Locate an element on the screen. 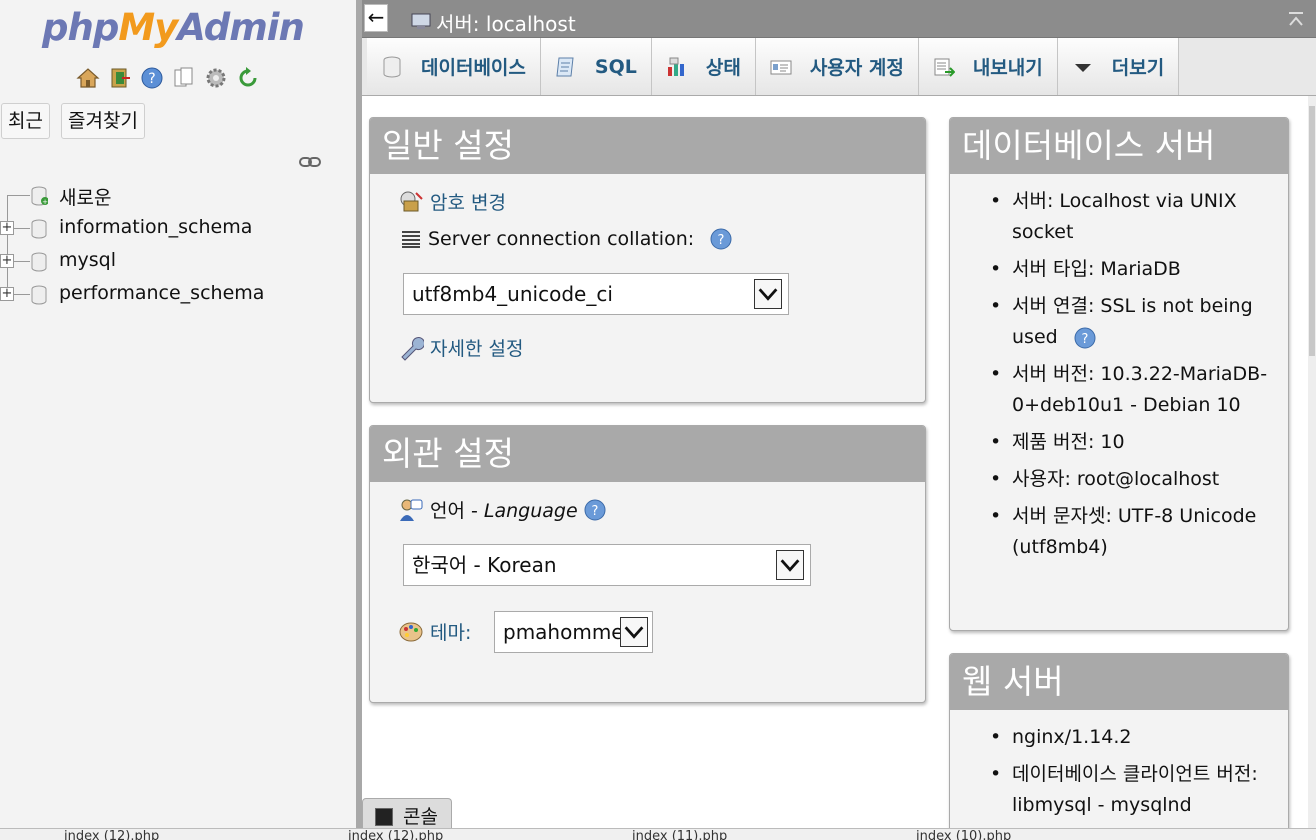 This screenshot has height=840, width=1316. theme-selected-value: pmahomme is located at coordinates (563, 632).